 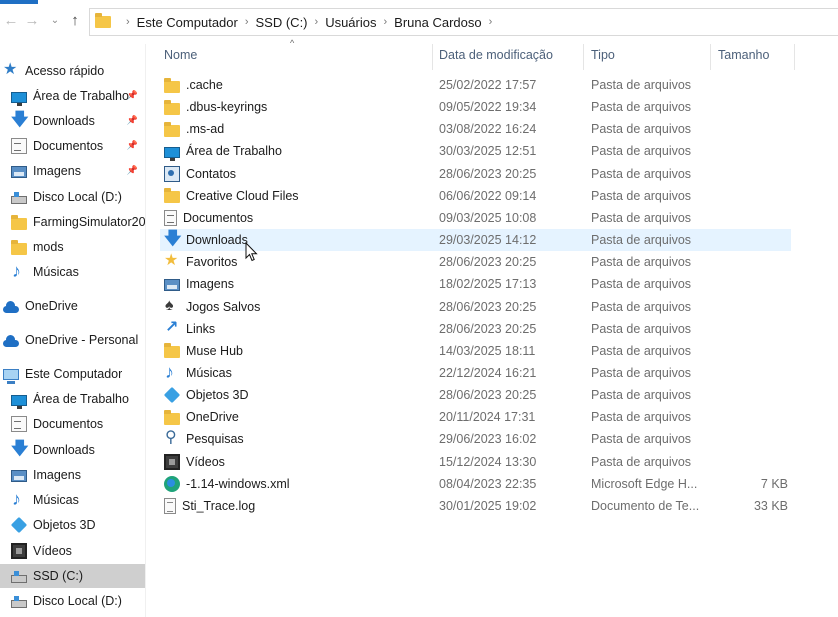 What do you see at coordinates (193, 85) in the screenshot?
I see `file-name-cell: .cache` at bounding box center [193, 85].